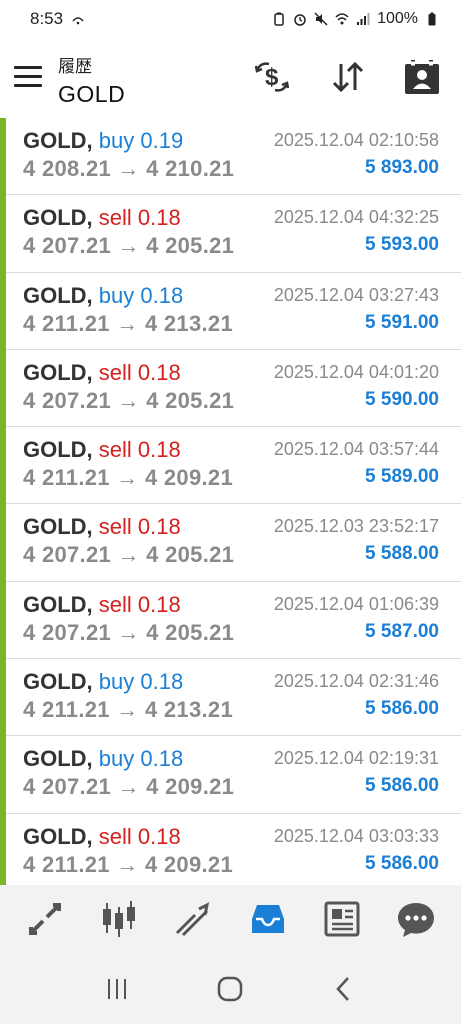  I want to click on nav-chart, so click(119, 919).